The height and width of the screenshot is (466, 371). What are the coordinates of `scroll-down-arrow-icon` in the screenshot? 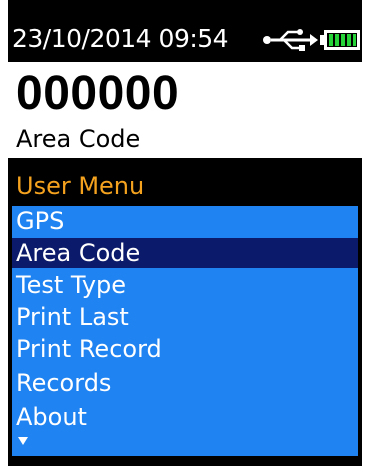 It's located at (23, 441).